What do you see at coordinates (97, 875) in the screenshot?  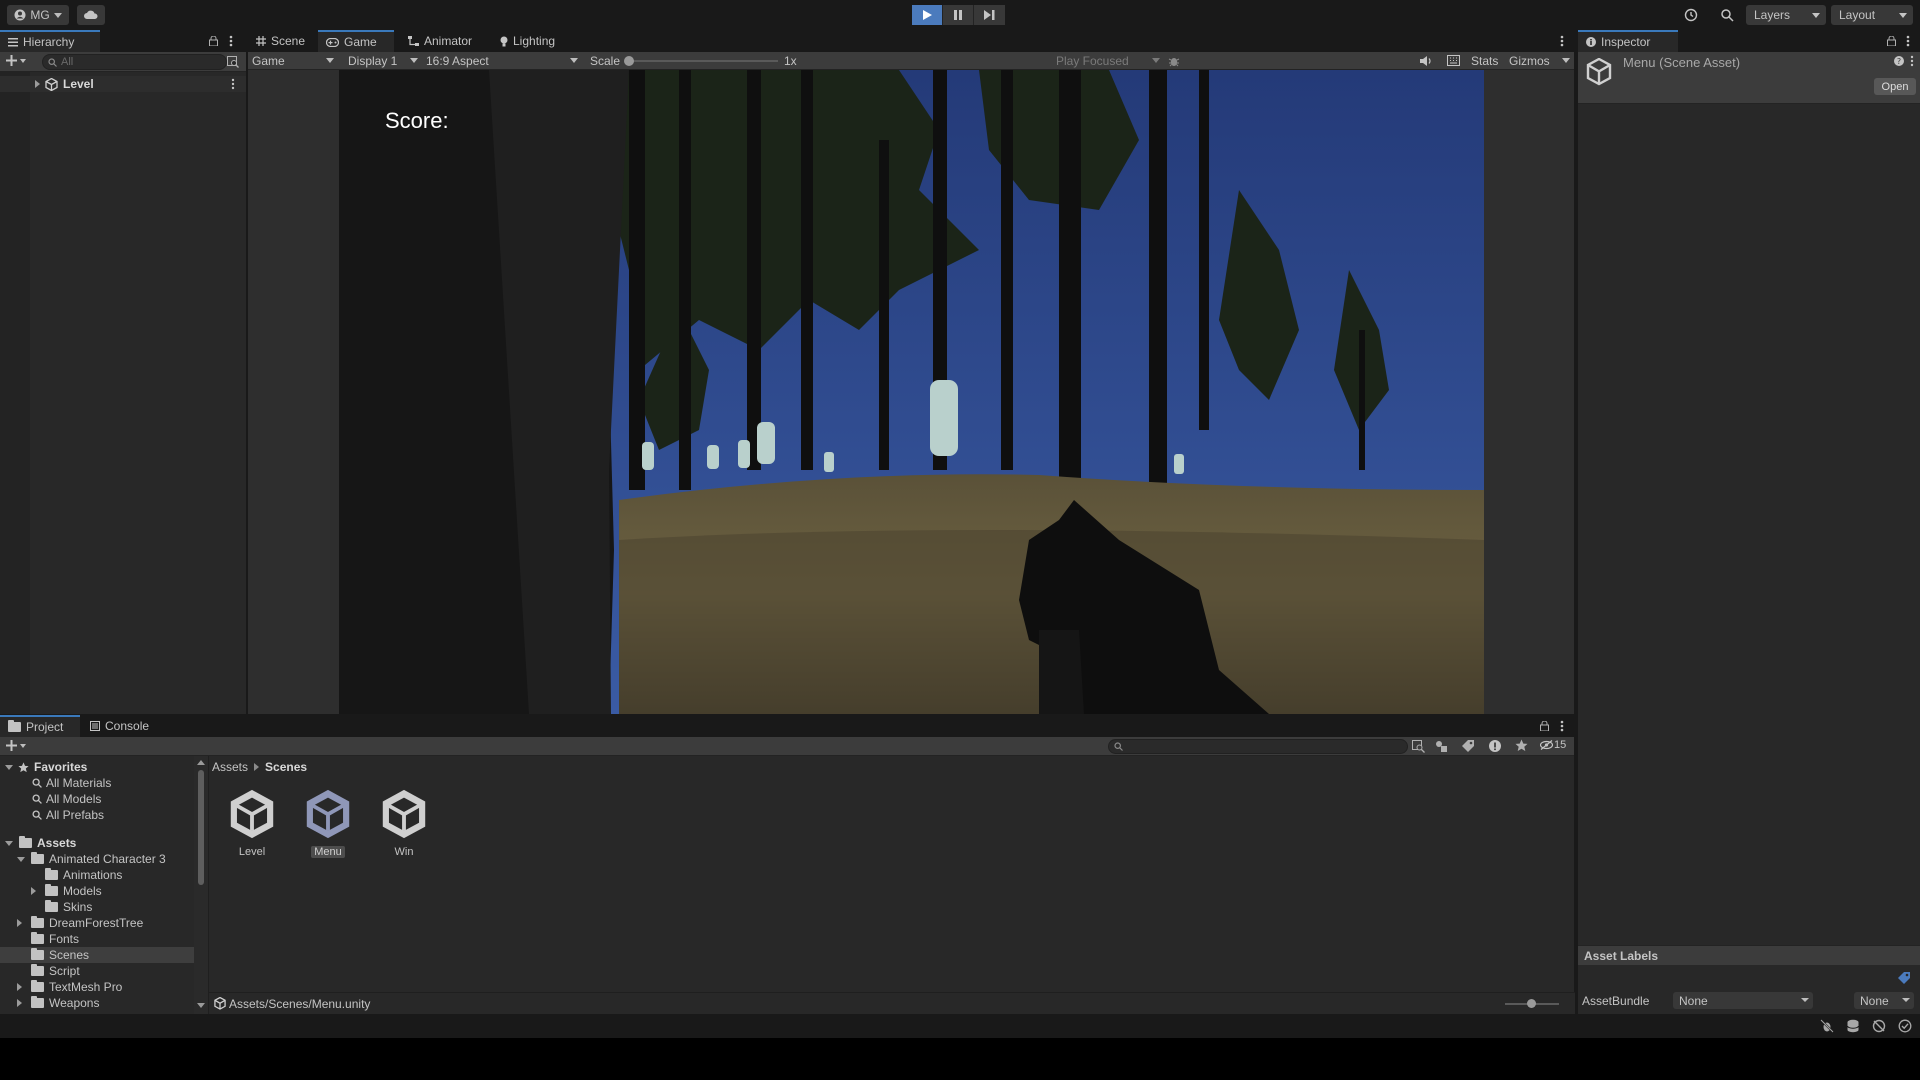 I see `folder-row: Animations` at bounding box center [97, 875].